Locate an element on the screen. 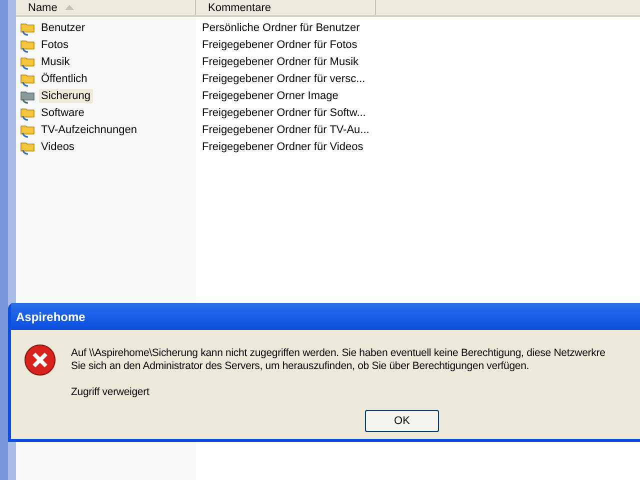  error-message: Auf \\Aspirehome\Sicherung kann nicht zugegriffen werden. Sie haben eventuell keine Berechtigung, diese Netzwerkre is located at coordinates (338, 353).